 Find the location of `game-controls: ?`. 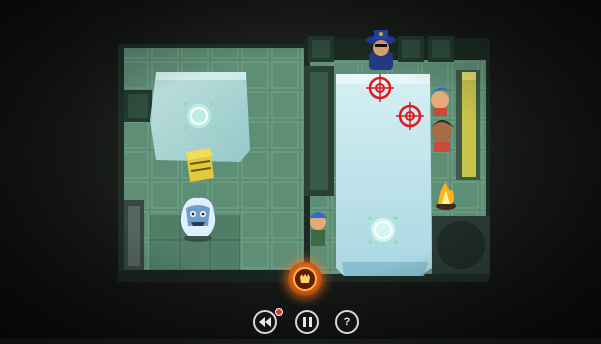

game-controls: ? is located at coordinates (300, 319).